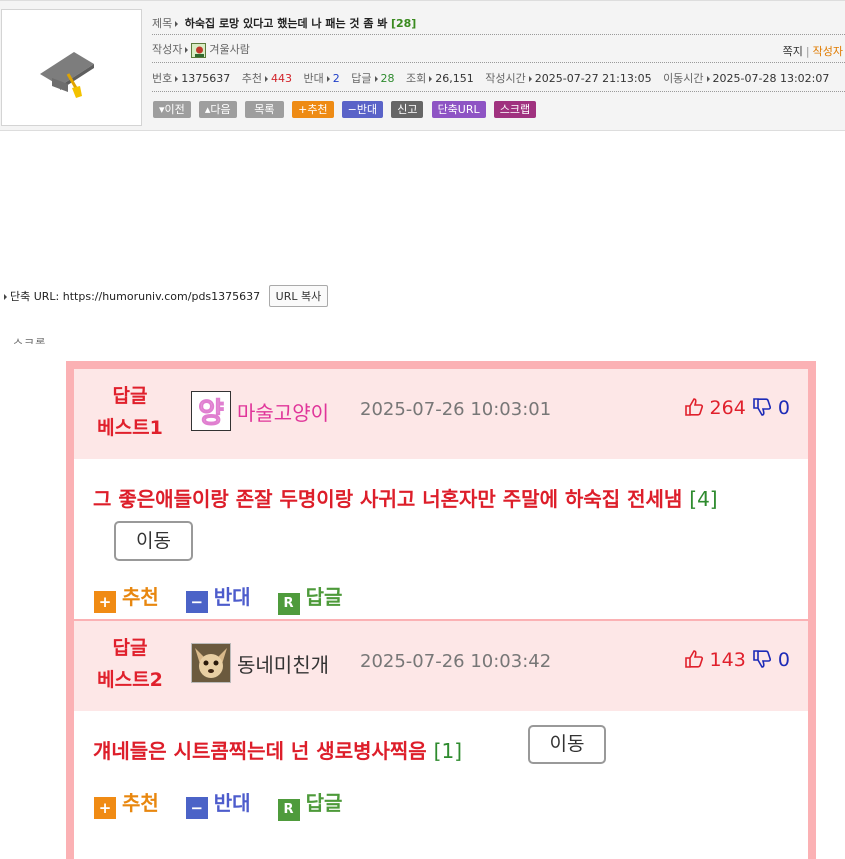 The image size is (845, 859). I want to click on chihuahua-icon, so click(211, 663).